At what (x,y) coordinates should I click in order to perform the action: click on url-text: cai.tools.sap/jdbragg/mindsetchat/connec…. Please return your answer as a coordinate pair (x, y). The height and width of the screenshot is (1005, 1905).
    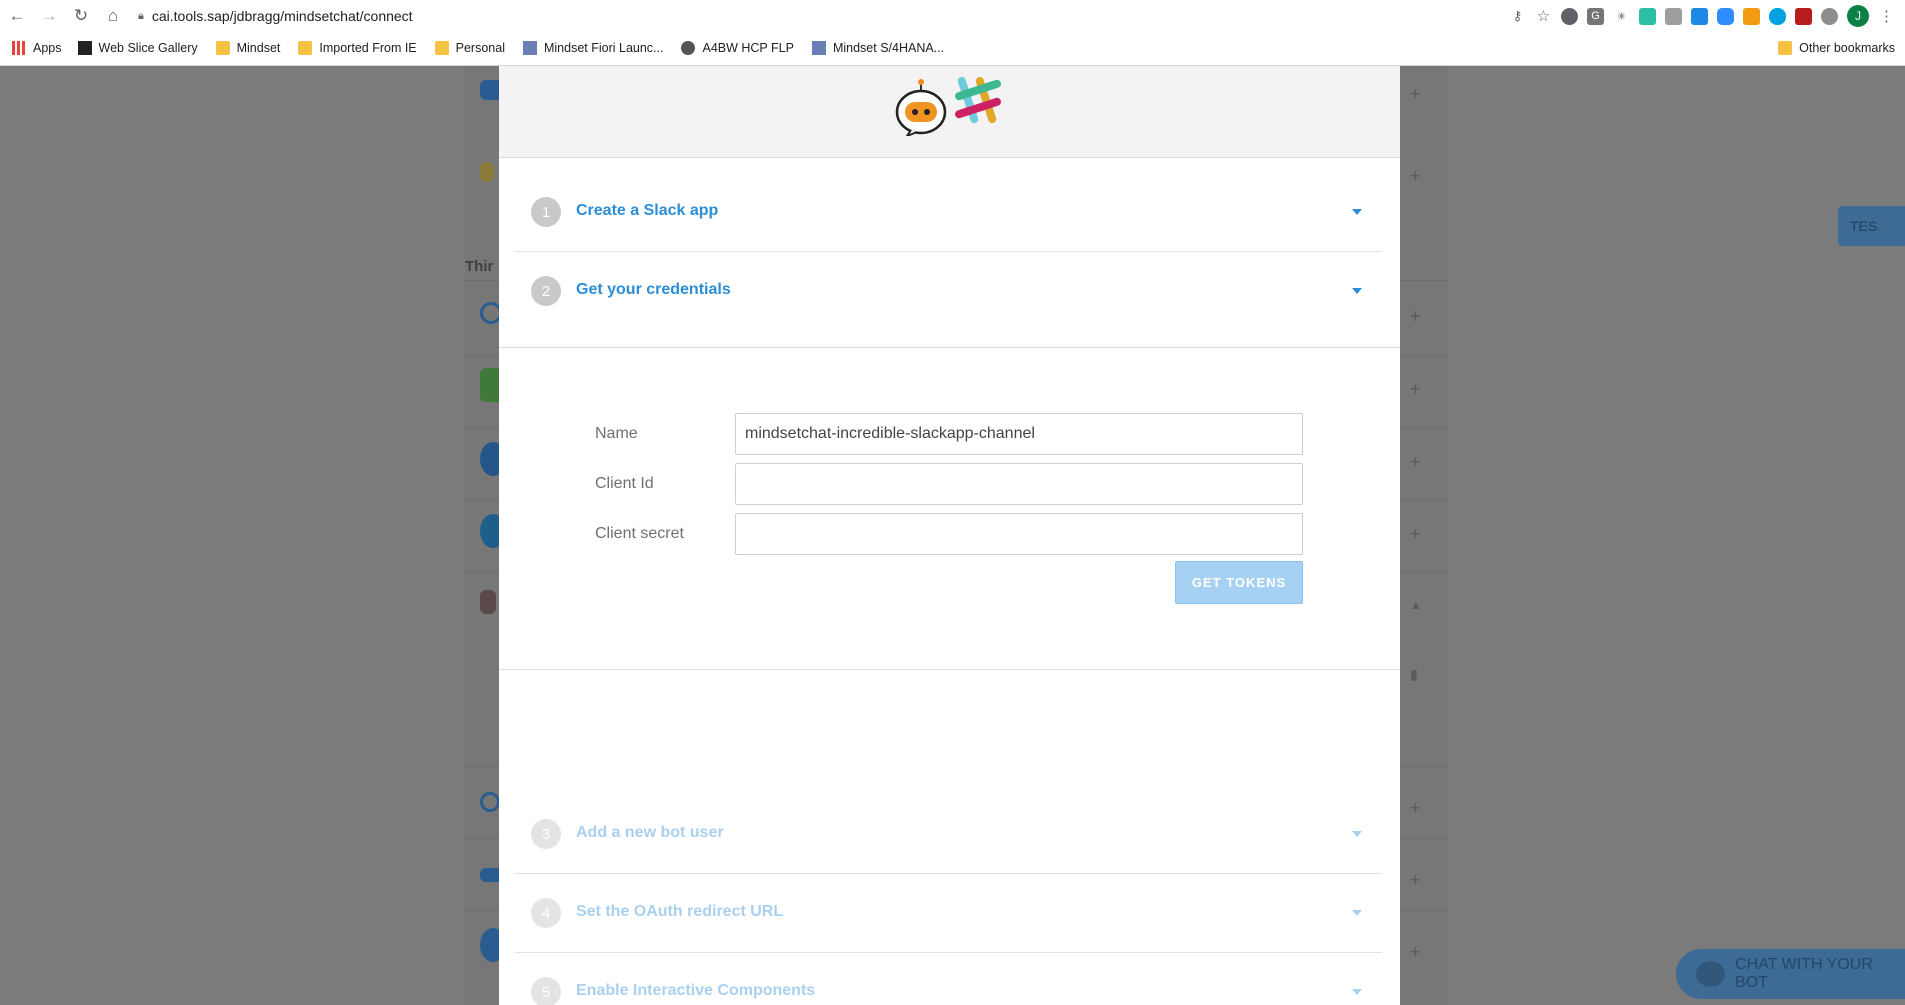
    Looking at the image, I should click on (282, 16).